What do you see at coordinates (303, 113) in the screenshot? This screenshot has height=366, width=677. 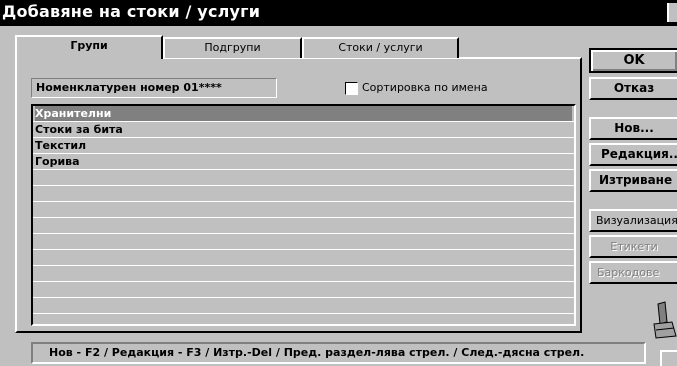 I see `list-item: Хранителни` at bounding box center [303, 113].